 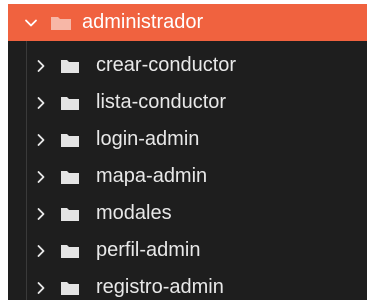 I want to click on folder-label: registro-admin, so click(x=160, y=287).